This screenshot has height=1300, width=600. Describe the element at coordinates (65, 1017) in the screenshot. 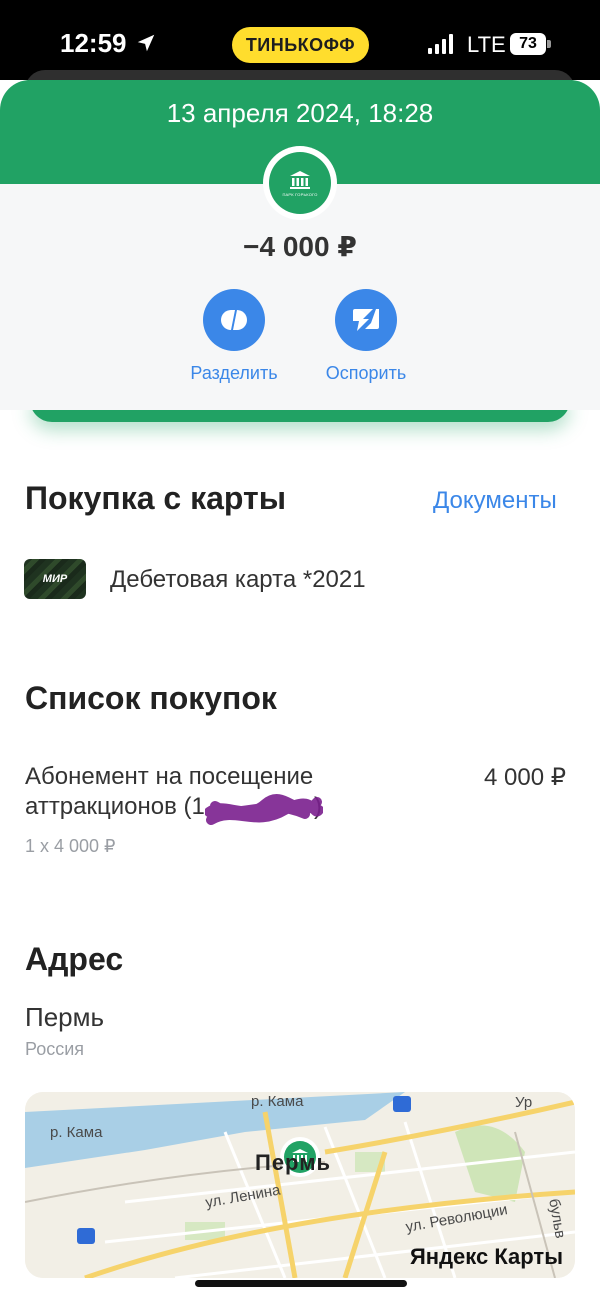

I see `address-city: Пермь` at that location.